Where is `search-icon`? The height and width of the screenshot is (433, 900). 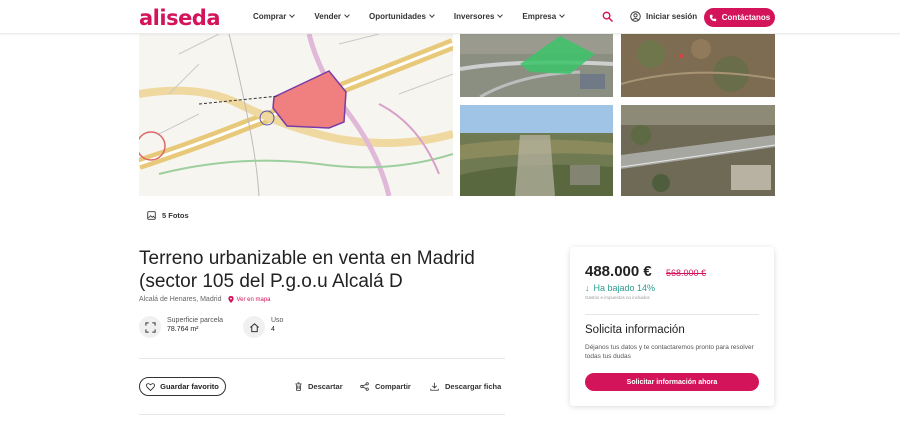 search-icon is located at coordinates (607, 16).